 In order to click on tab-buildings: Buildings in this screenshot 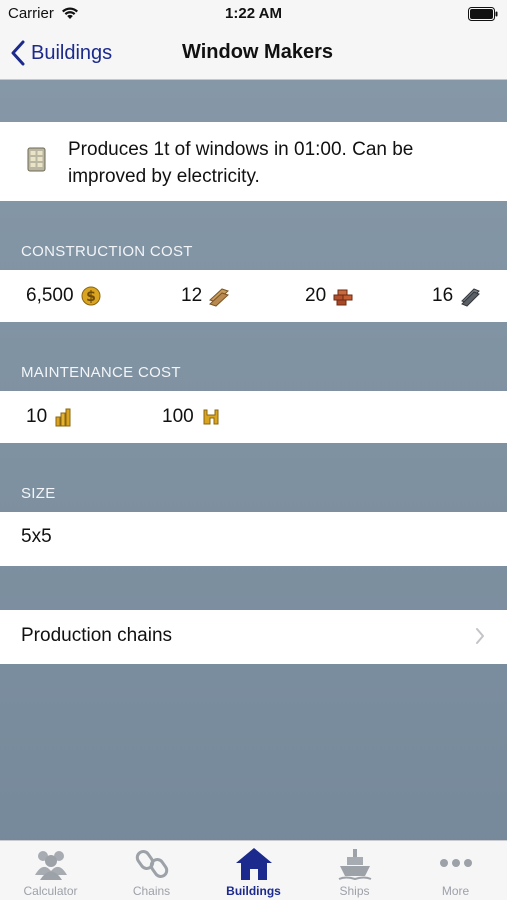, I will do `click(253, 870)`.